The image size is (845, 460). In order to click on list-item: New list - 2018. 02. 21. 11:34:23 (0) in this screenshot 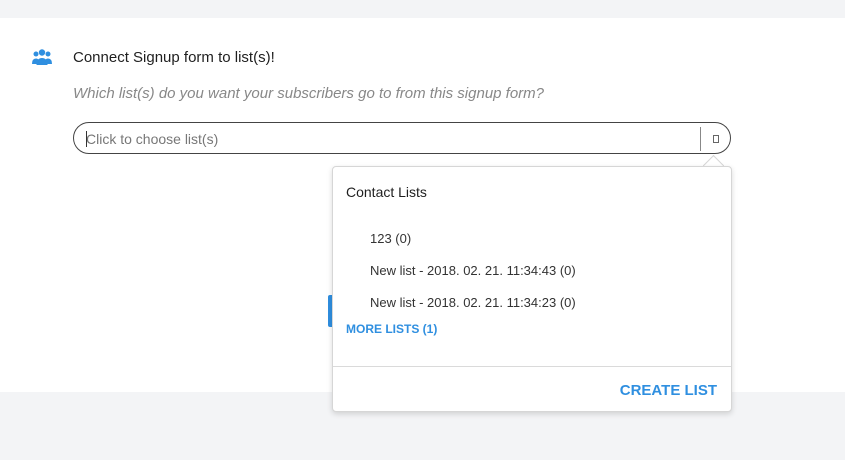, I will do `click(473, 302)`.